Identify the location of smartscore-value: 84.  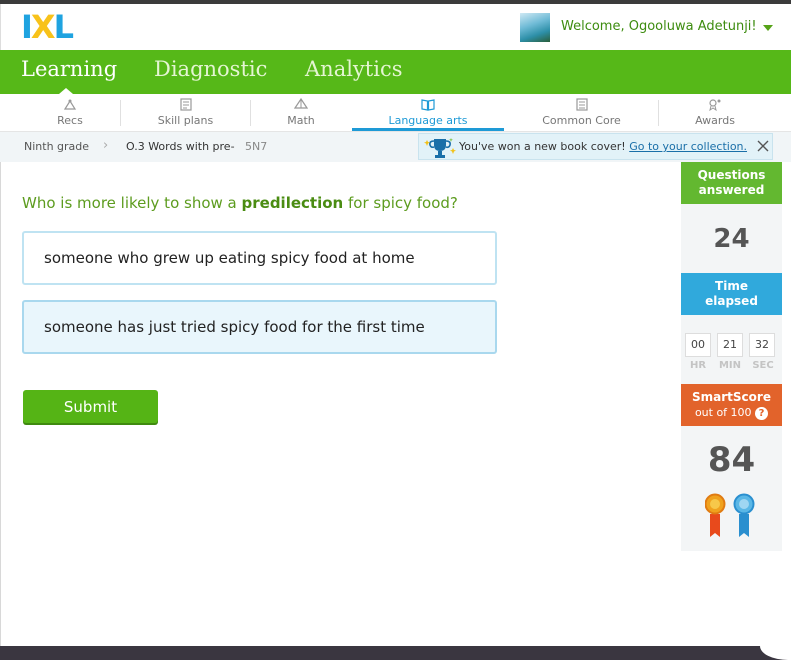
(731, 460).